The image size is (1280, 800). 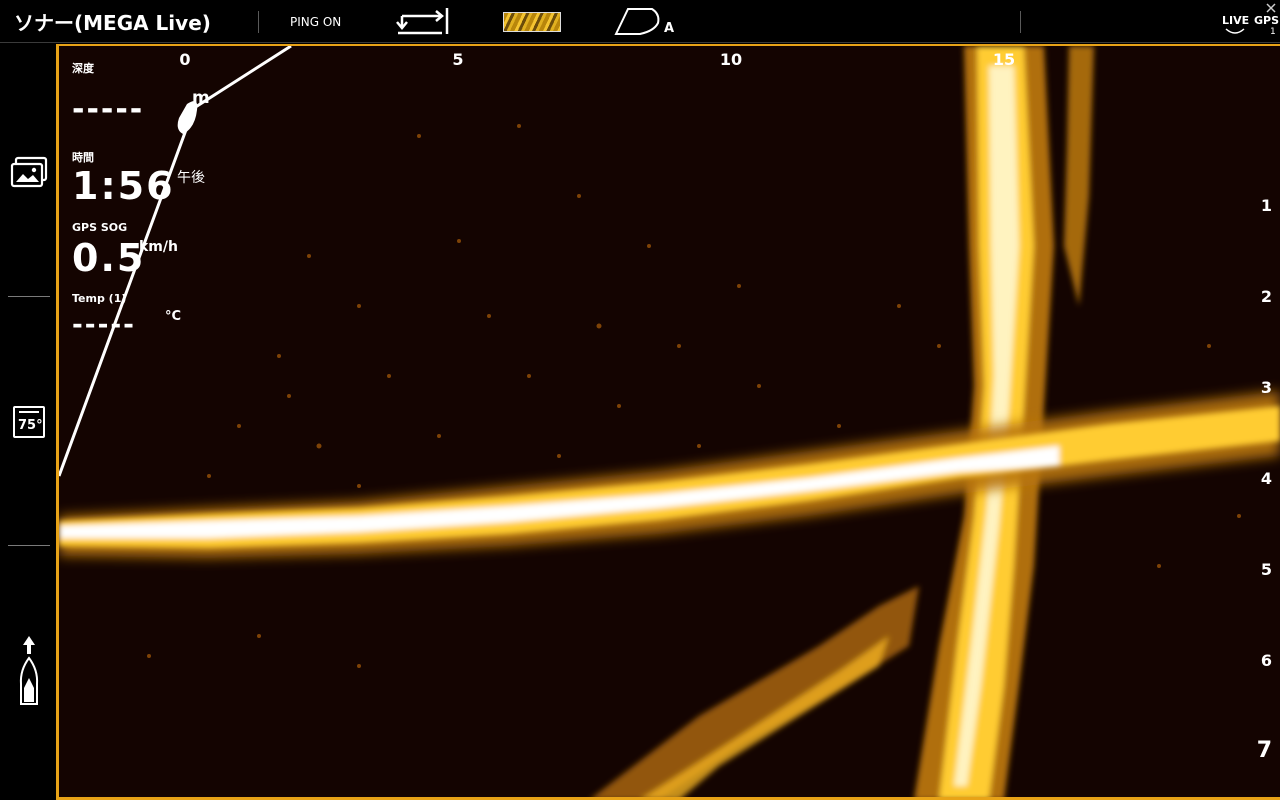 What do you see at coordinates (1266, 205) in the screenshot?
I see `depth-tick-label: 1` at bounding box center [1266, 205].